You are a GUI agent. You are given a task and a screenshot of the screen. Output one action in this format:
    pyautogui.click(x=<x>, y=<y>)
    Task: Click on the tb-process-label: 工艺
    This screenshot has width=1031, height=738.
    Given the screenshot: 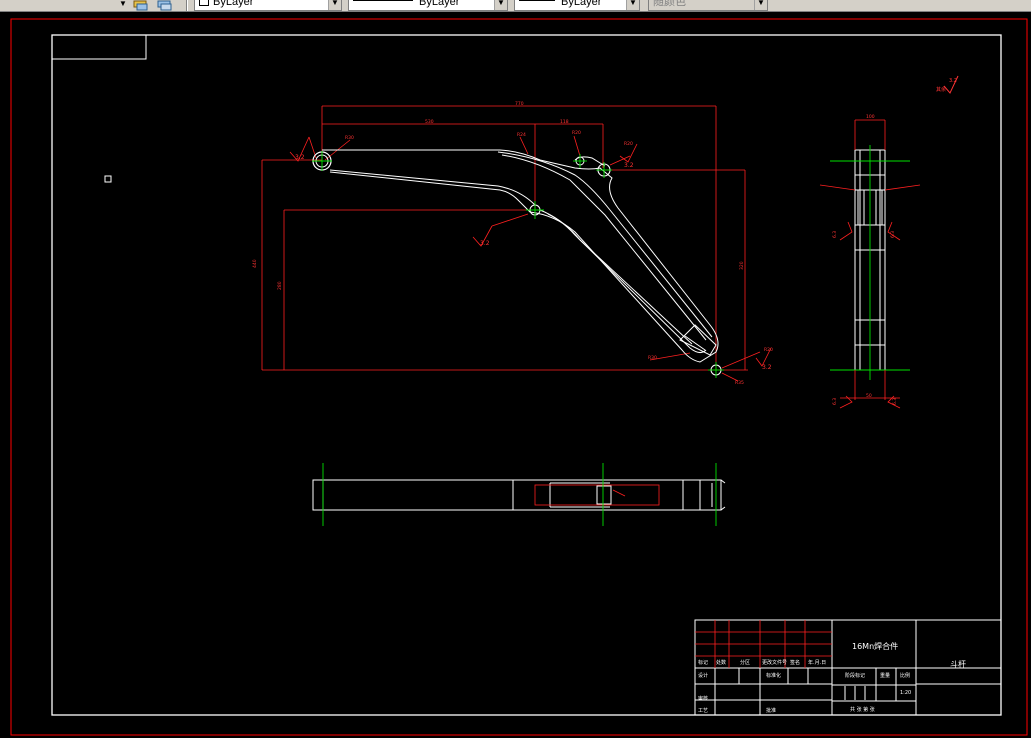 What is the action you would take?
    pyautogui.click(x=703, y=711)
    